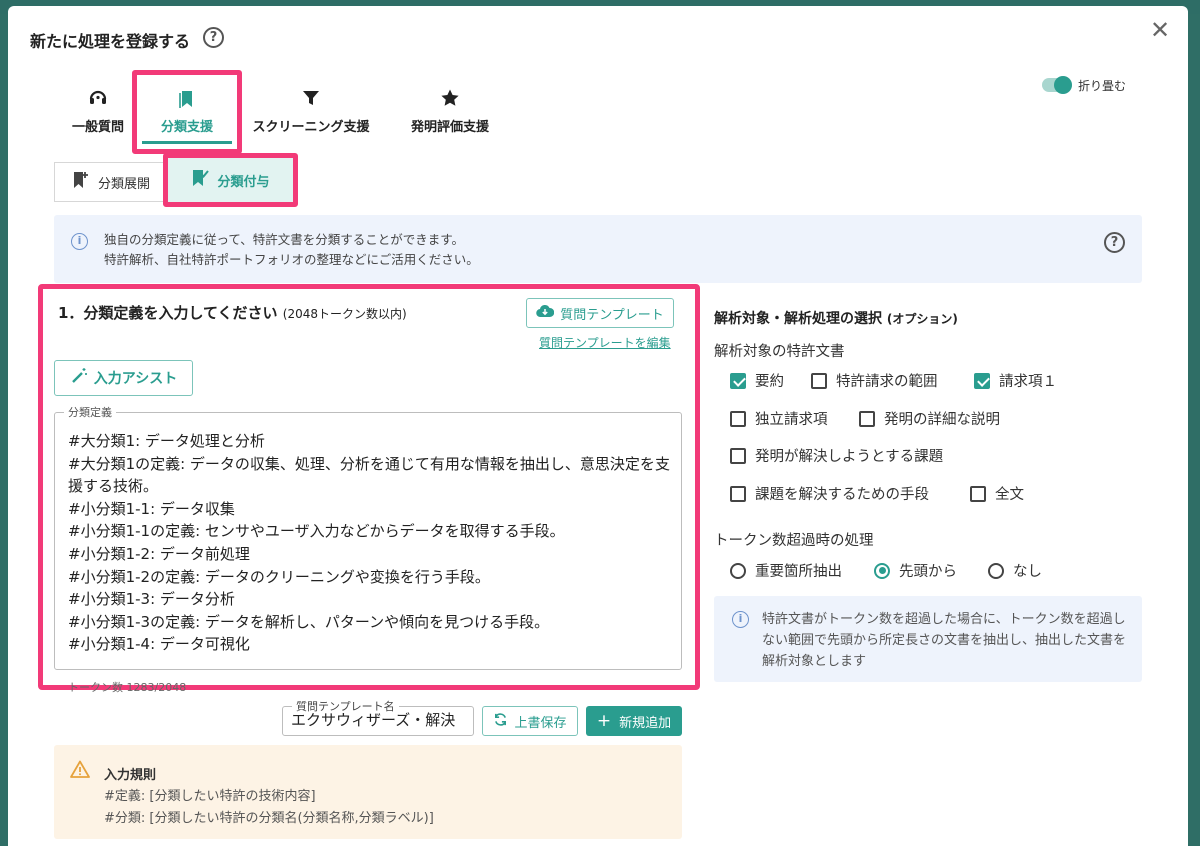  I want to click on button-label: 上書保存, so click(540, 723).